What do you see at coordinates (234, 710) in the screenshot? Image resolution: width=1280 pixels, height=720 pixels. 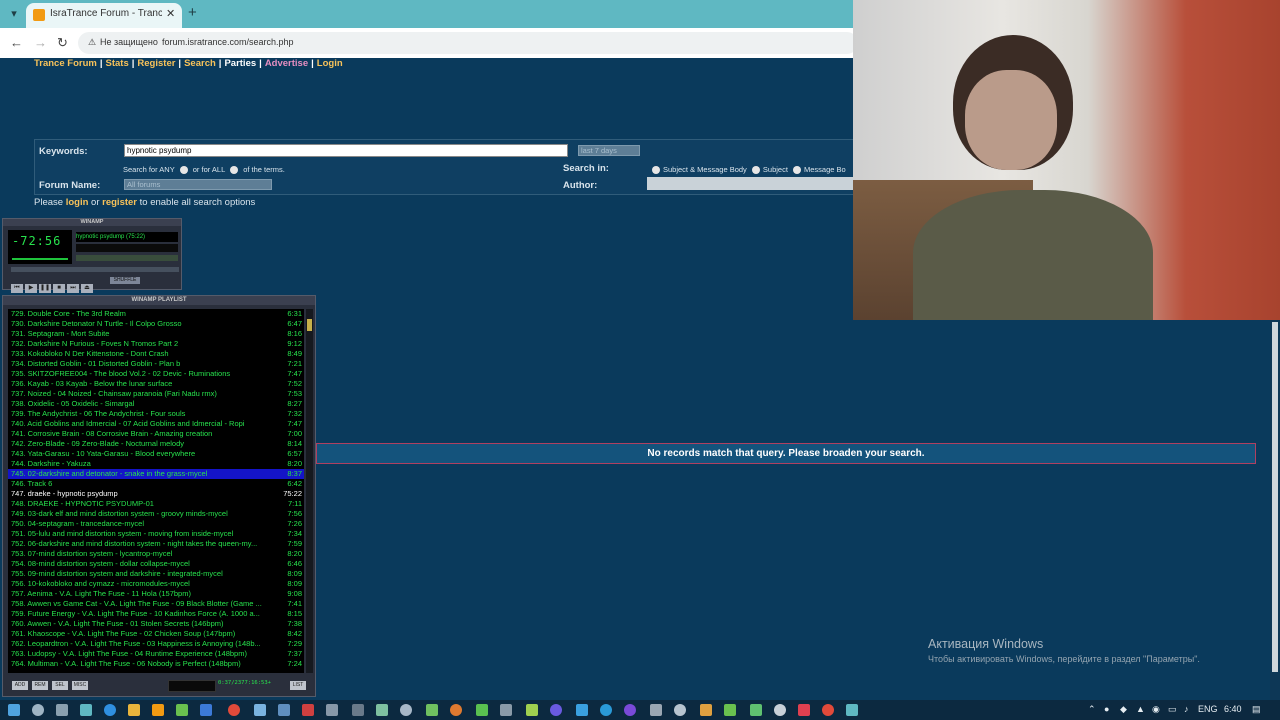 I see `chrome-icon` at bounding box center [234, 710].